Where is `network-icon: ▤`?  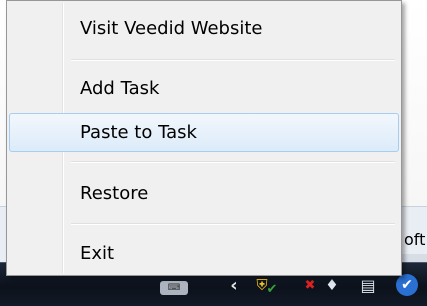 network-icon: ▤ is located at coordinates (368, 285).